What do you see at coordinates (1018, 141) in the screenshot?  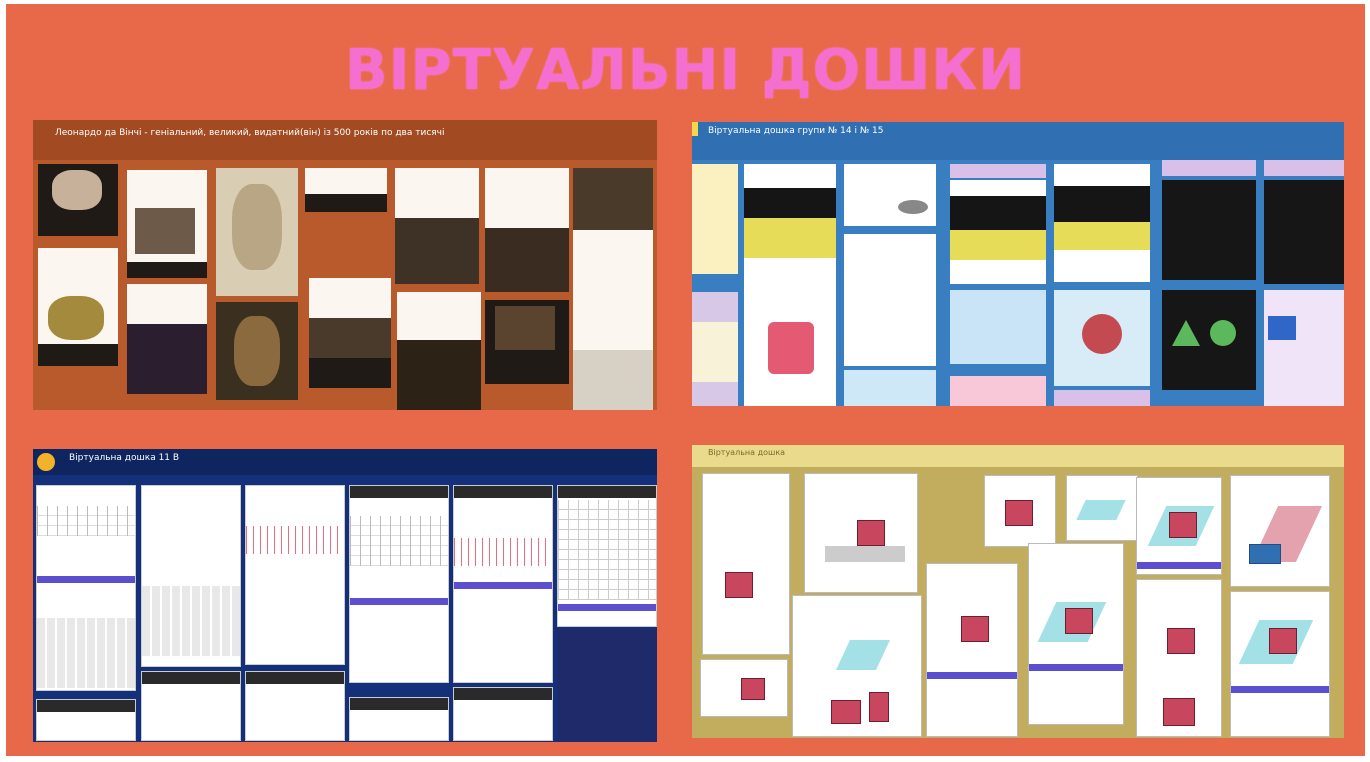 I see `board-header: Віртуальна дошка групи № 14 і № 15` at bounding box center [1018, 141].